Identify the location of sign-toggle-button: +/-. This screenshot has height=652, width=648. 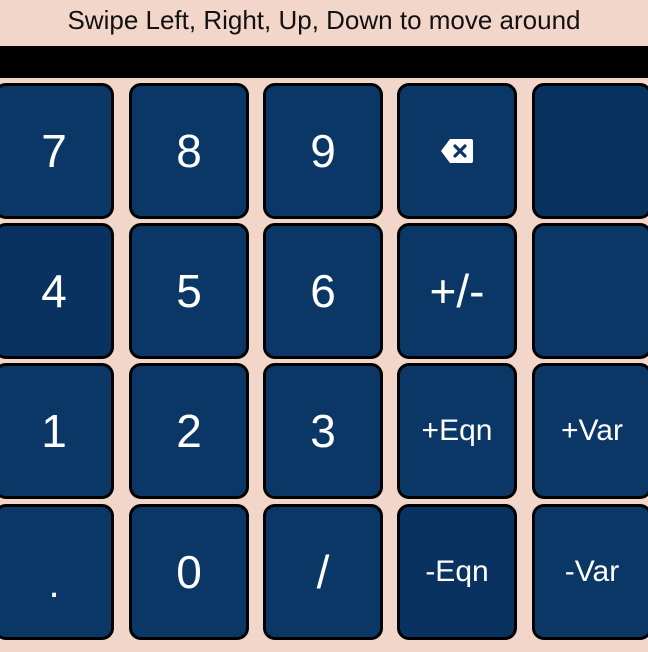
(457, 291).